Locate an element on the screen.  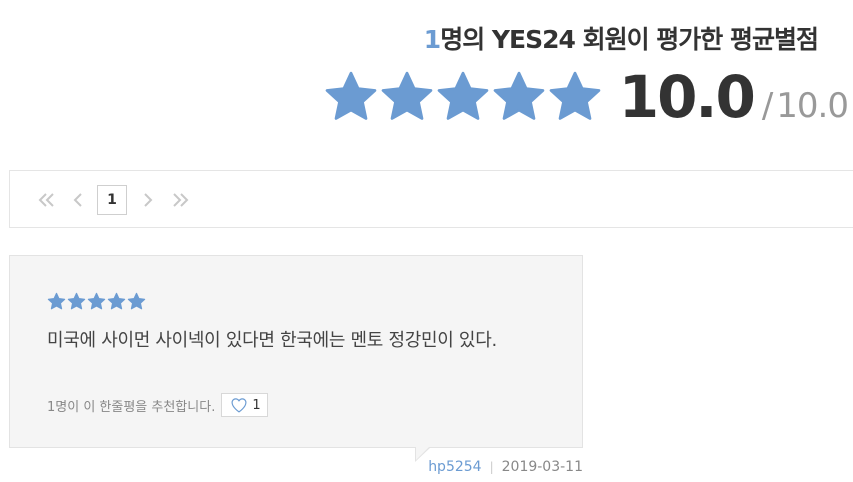
average-score: 10.0 is located at coordinates (687, 97).